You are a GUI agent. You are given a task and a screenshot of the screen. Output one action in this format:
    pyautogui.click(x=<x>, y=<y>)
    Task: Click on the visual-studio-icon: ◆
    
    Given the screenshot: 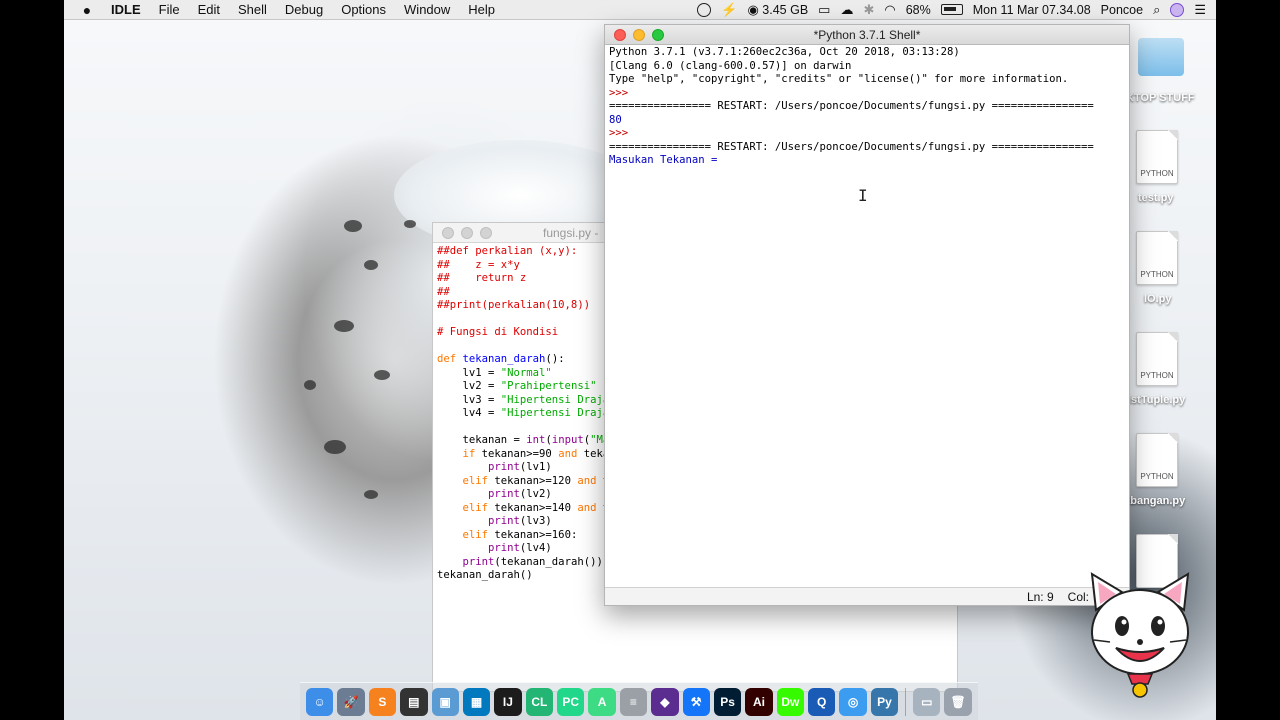 What is the action you would take?
    pyautogui.click(x=665, y=701)
    